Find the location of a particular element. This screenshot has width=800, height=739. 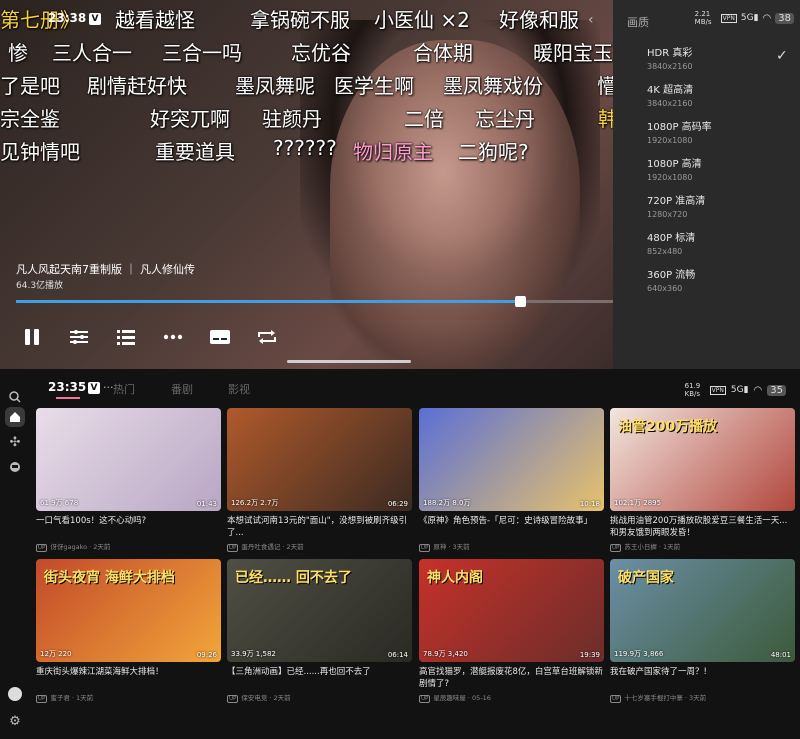

uploader-name: 原神 is located at coordinates (439, 547).